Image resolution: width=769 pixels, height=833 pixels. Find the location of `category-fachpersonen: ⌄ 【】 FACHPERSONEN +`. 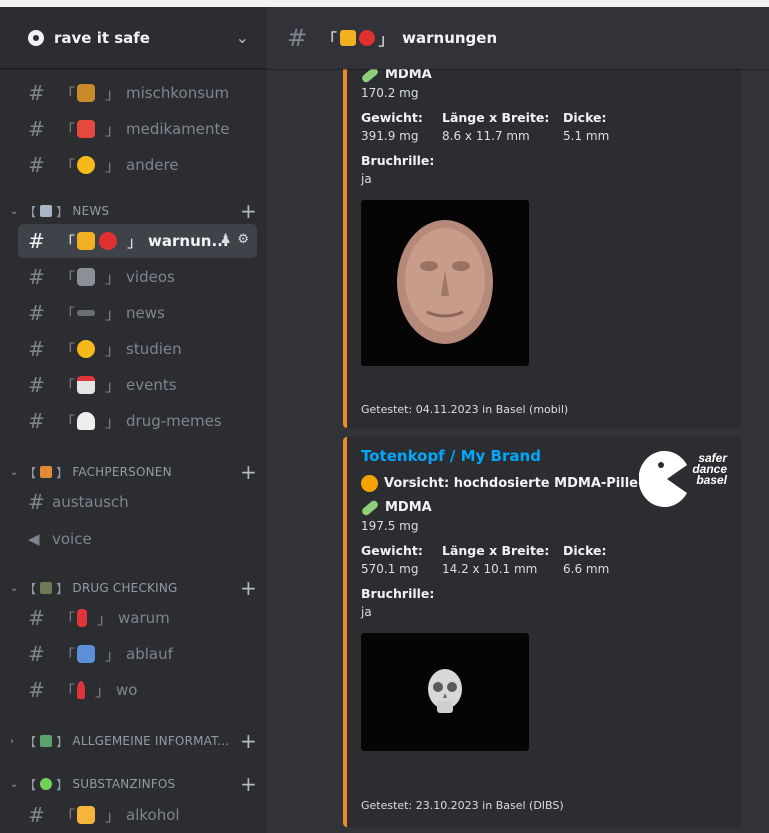

category-fachpersonen: ⌄ 【】 FACHPERSONEN + is located at coordinates (133, 472).